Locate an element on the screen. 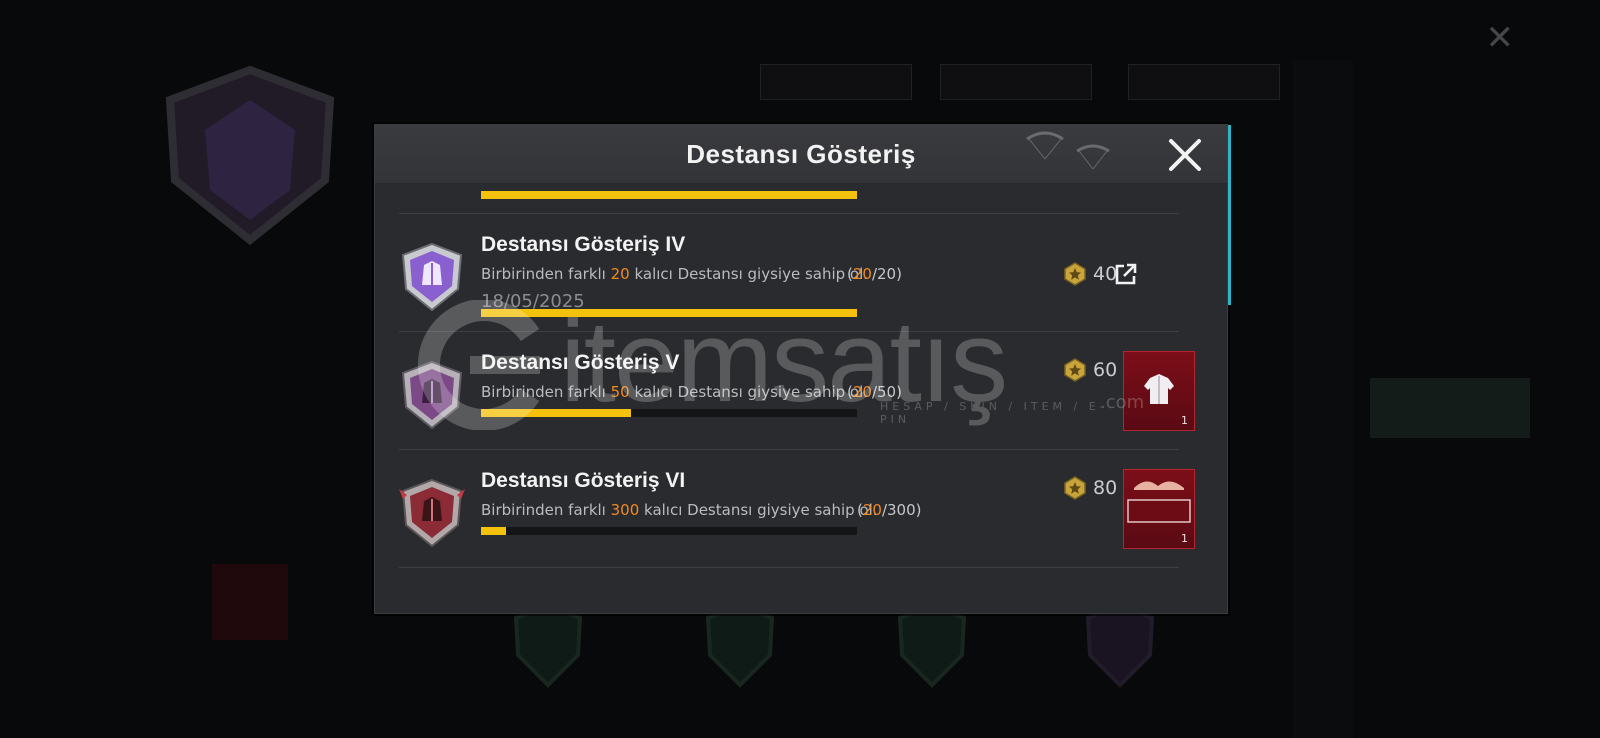 Image resolution: width=1600 pixels, height=738 pixels. achievement-points: 80 is located at coordinates (1090, 488).